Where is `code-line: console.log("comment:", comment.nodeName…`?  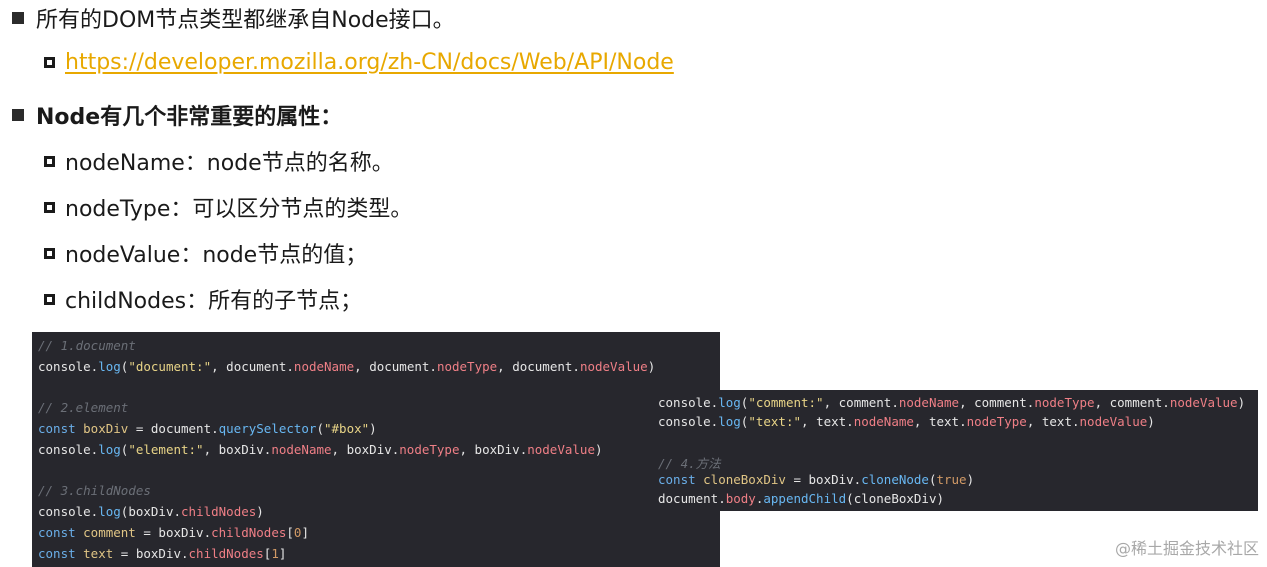
code-line: console.log("comment:", comment.nodeName… is located at coordinates (952, 402).